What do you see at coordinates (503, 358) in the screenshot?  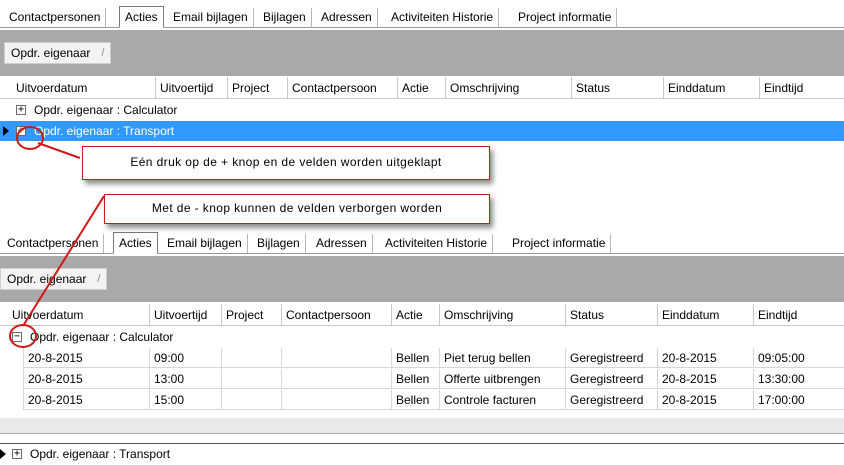 I see `cell-omschrijving: Piet terug bellen` at bounding box center [503, 358].